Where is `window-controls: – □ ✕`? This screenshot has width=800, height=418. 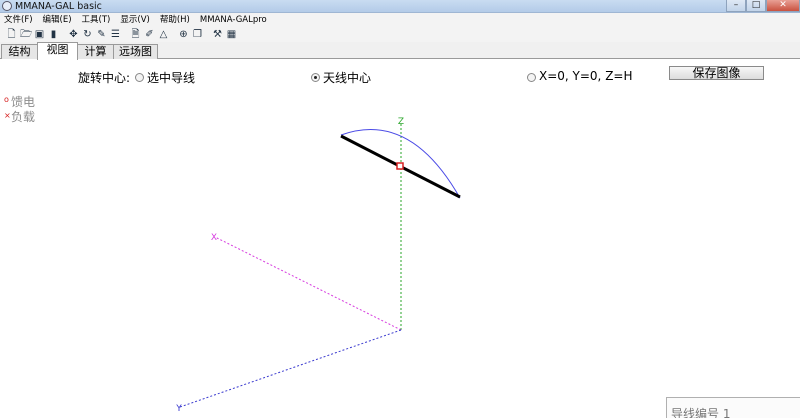
window-controls: – □ ✕ is located at coordinates (763, 6).